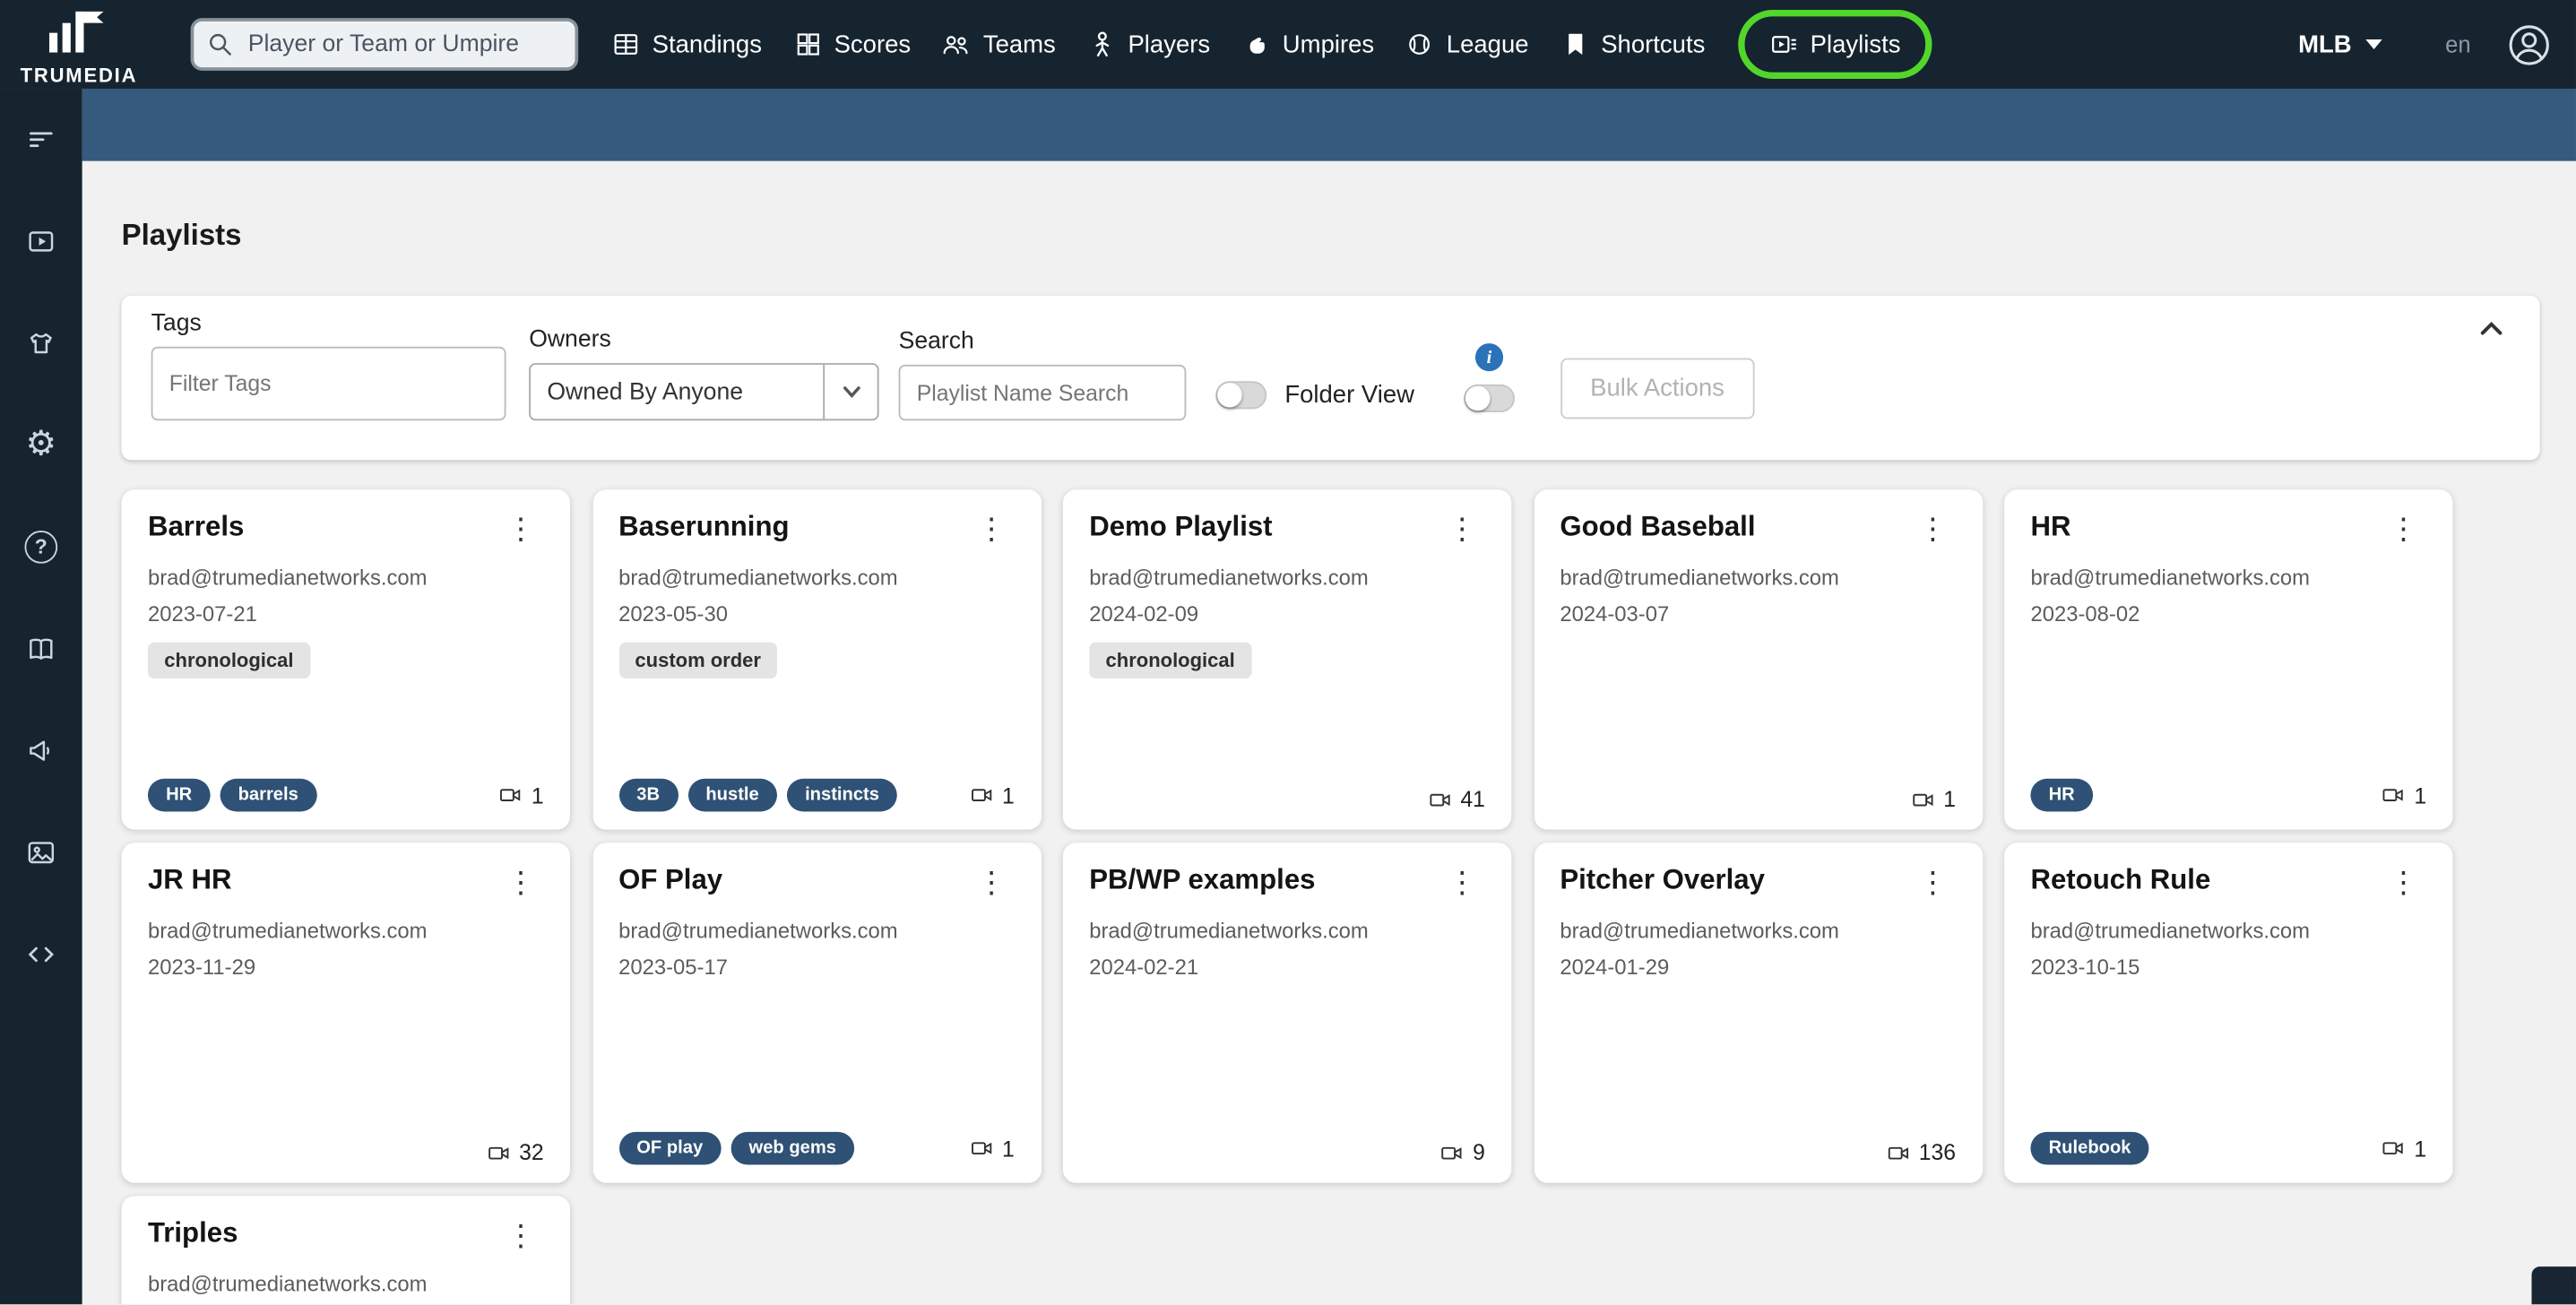  What do you see at coordinates (2491, 332) in the screenshot?
I see `collapse-panel-button` at bounding box center [2491, 332].